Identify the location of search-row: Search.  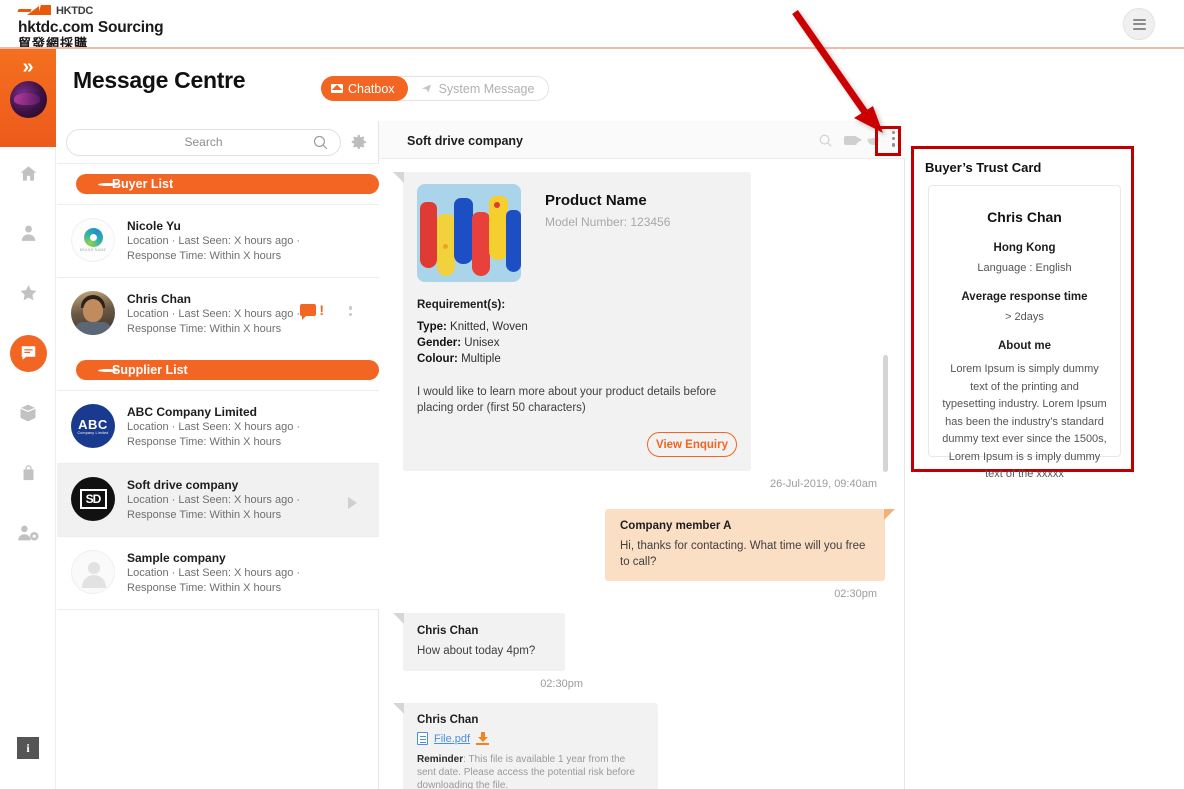
(218, 142).